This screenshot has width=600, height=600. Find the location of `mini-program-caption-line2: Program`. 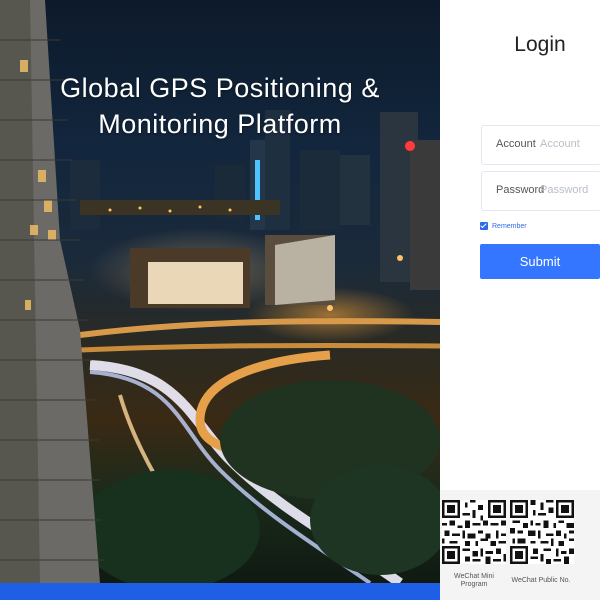

mini-program-caption-line2: Program is located at coordinates (474, 584).